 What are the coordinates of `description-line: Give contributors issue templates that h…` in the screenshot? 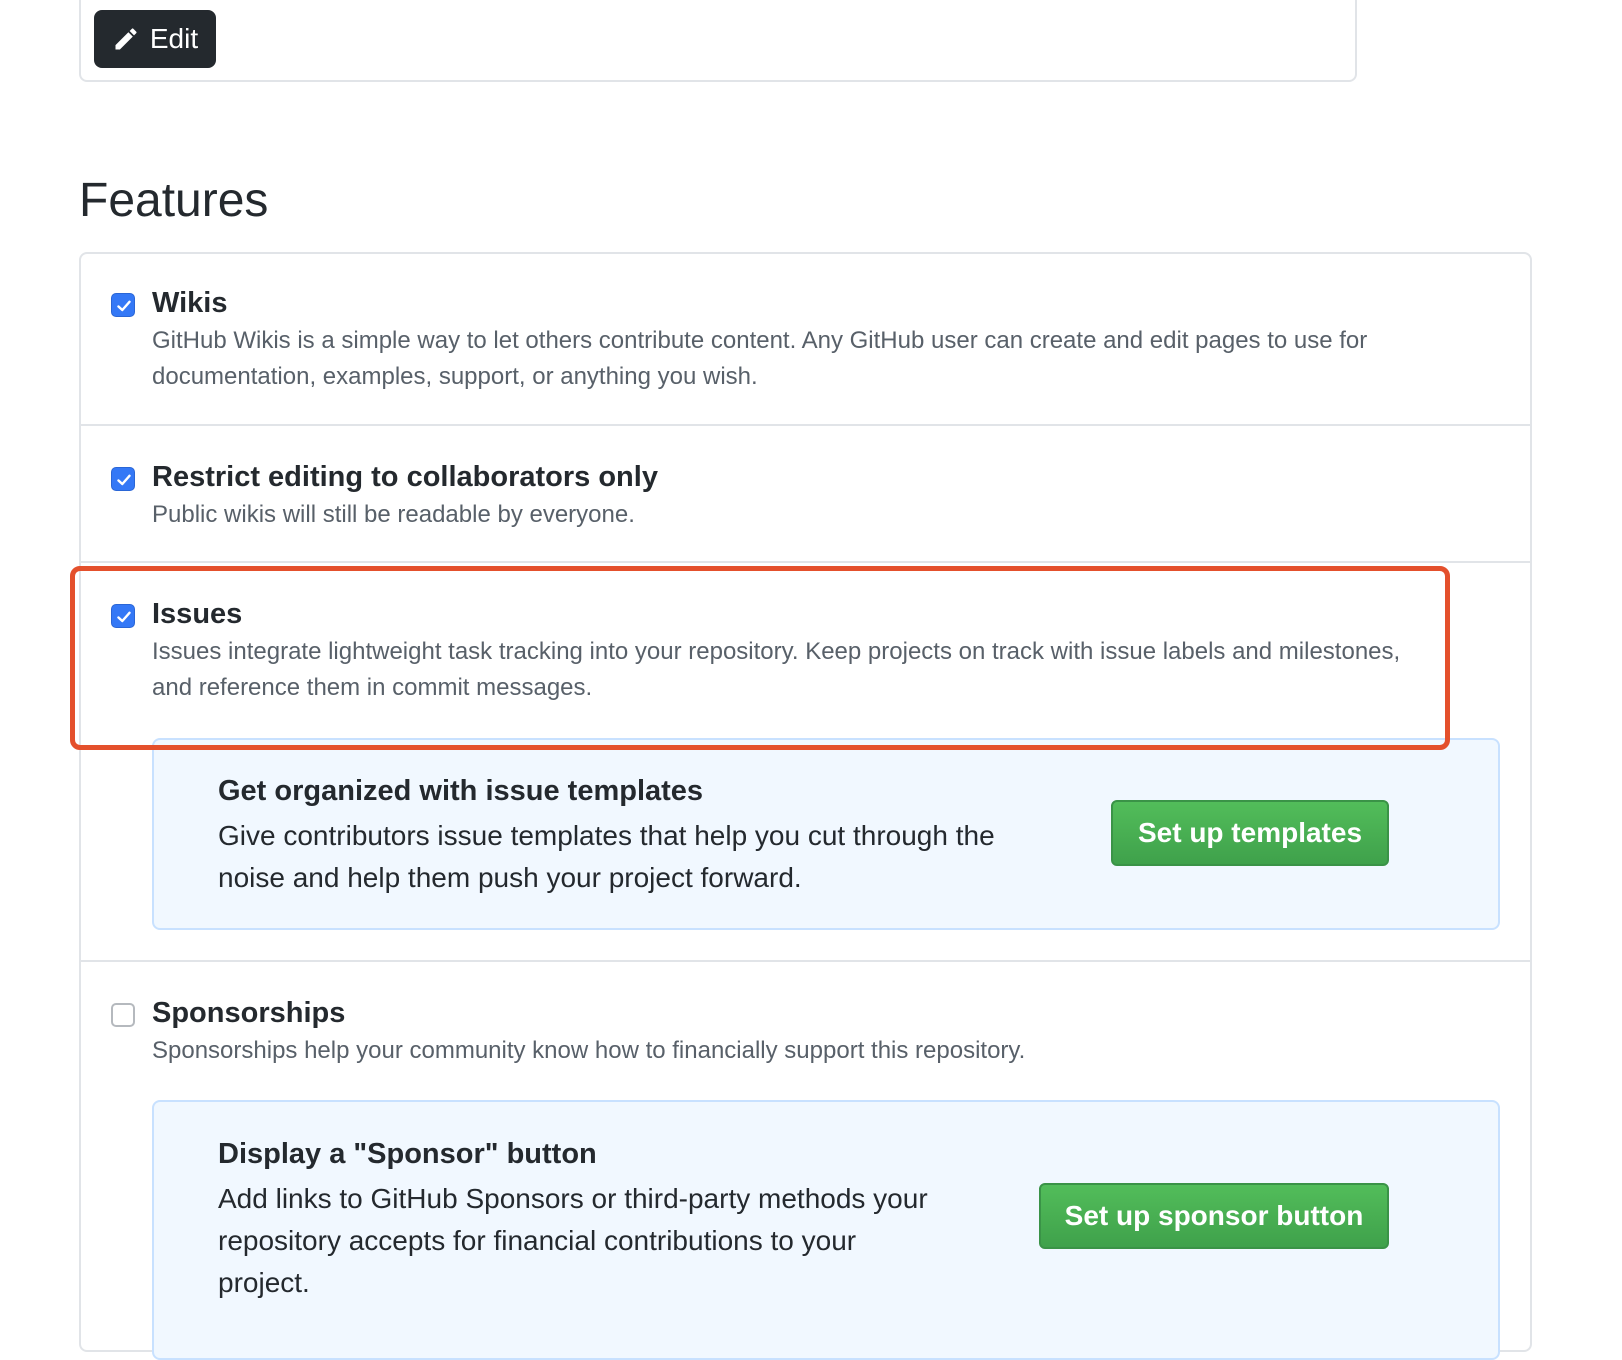 It's located at (606, 835).